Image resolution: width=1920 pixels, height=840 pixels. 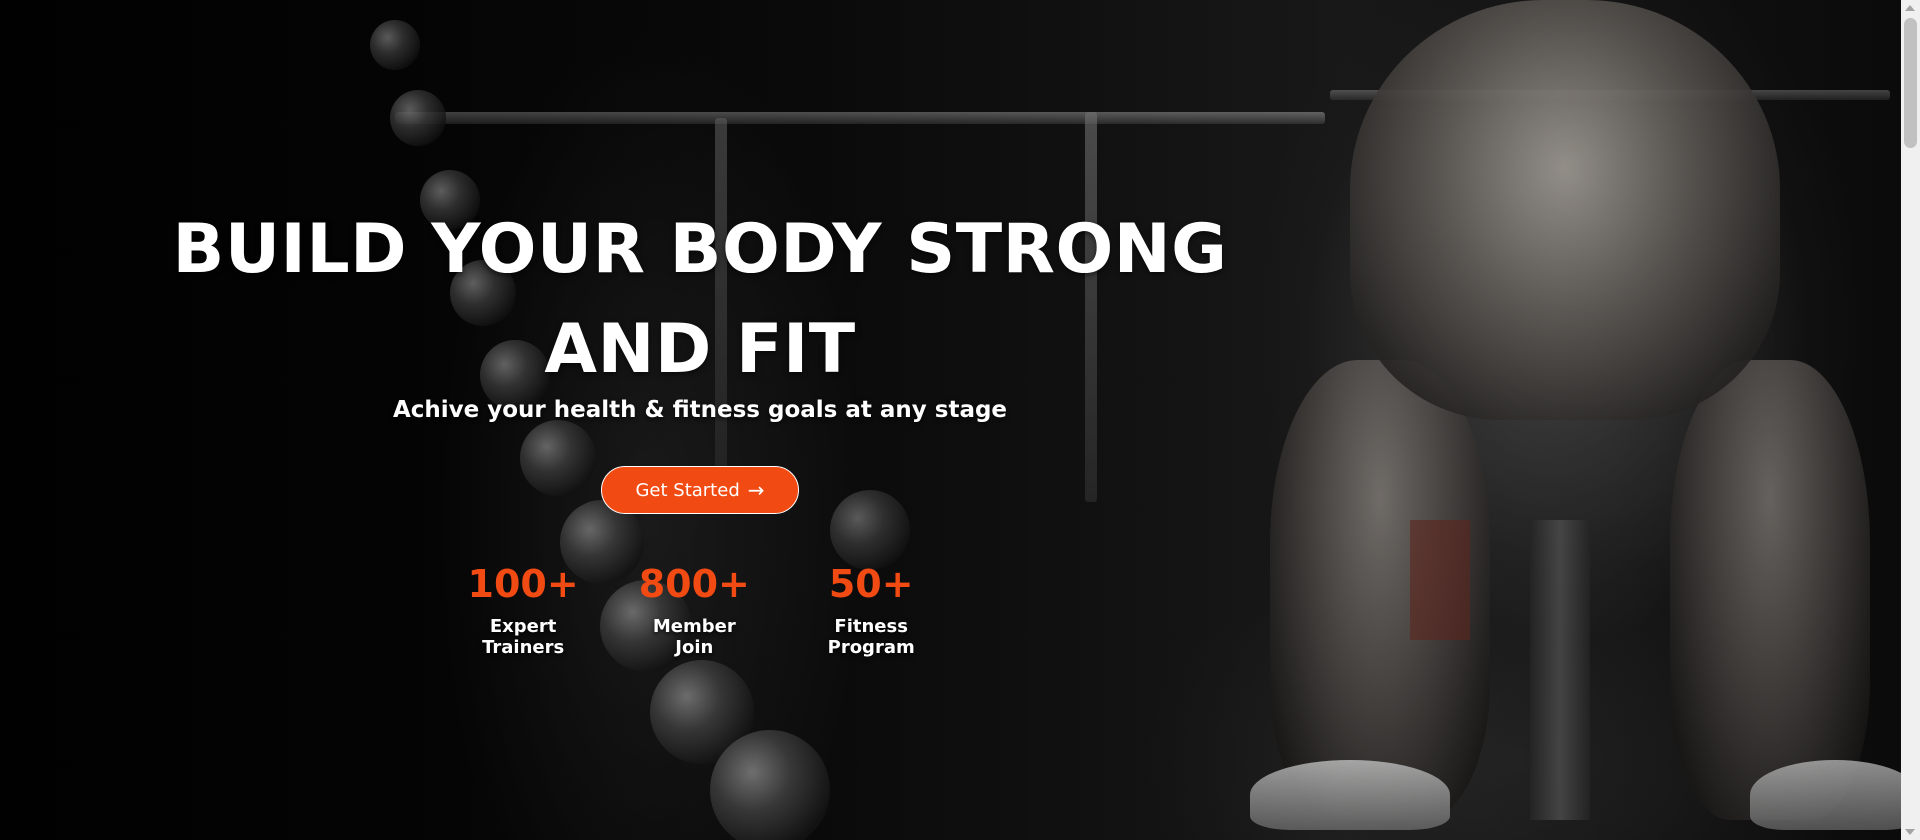 I want to click on stat-value: 800+, so click(x=694, y=584).